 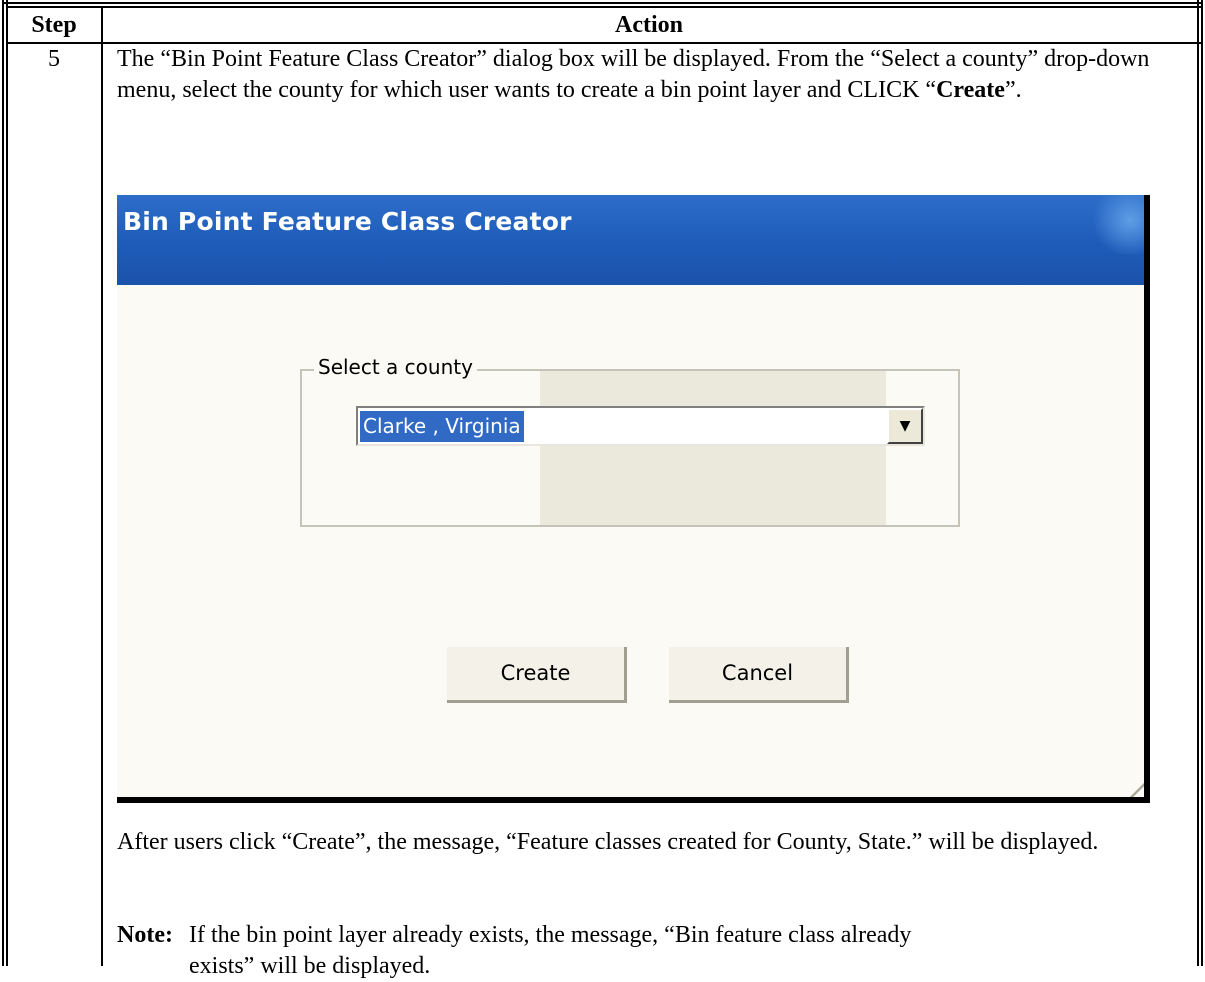 I want to click on table-border-right, so click(x=1198, y=483).